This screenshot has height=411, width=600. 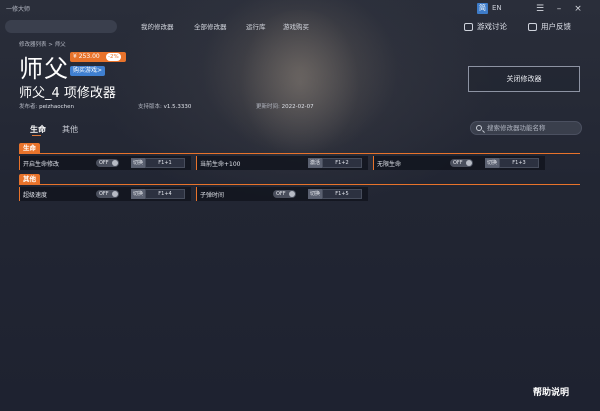 I want to click on lang-zh-button: 简, so click(x=482, y=8).